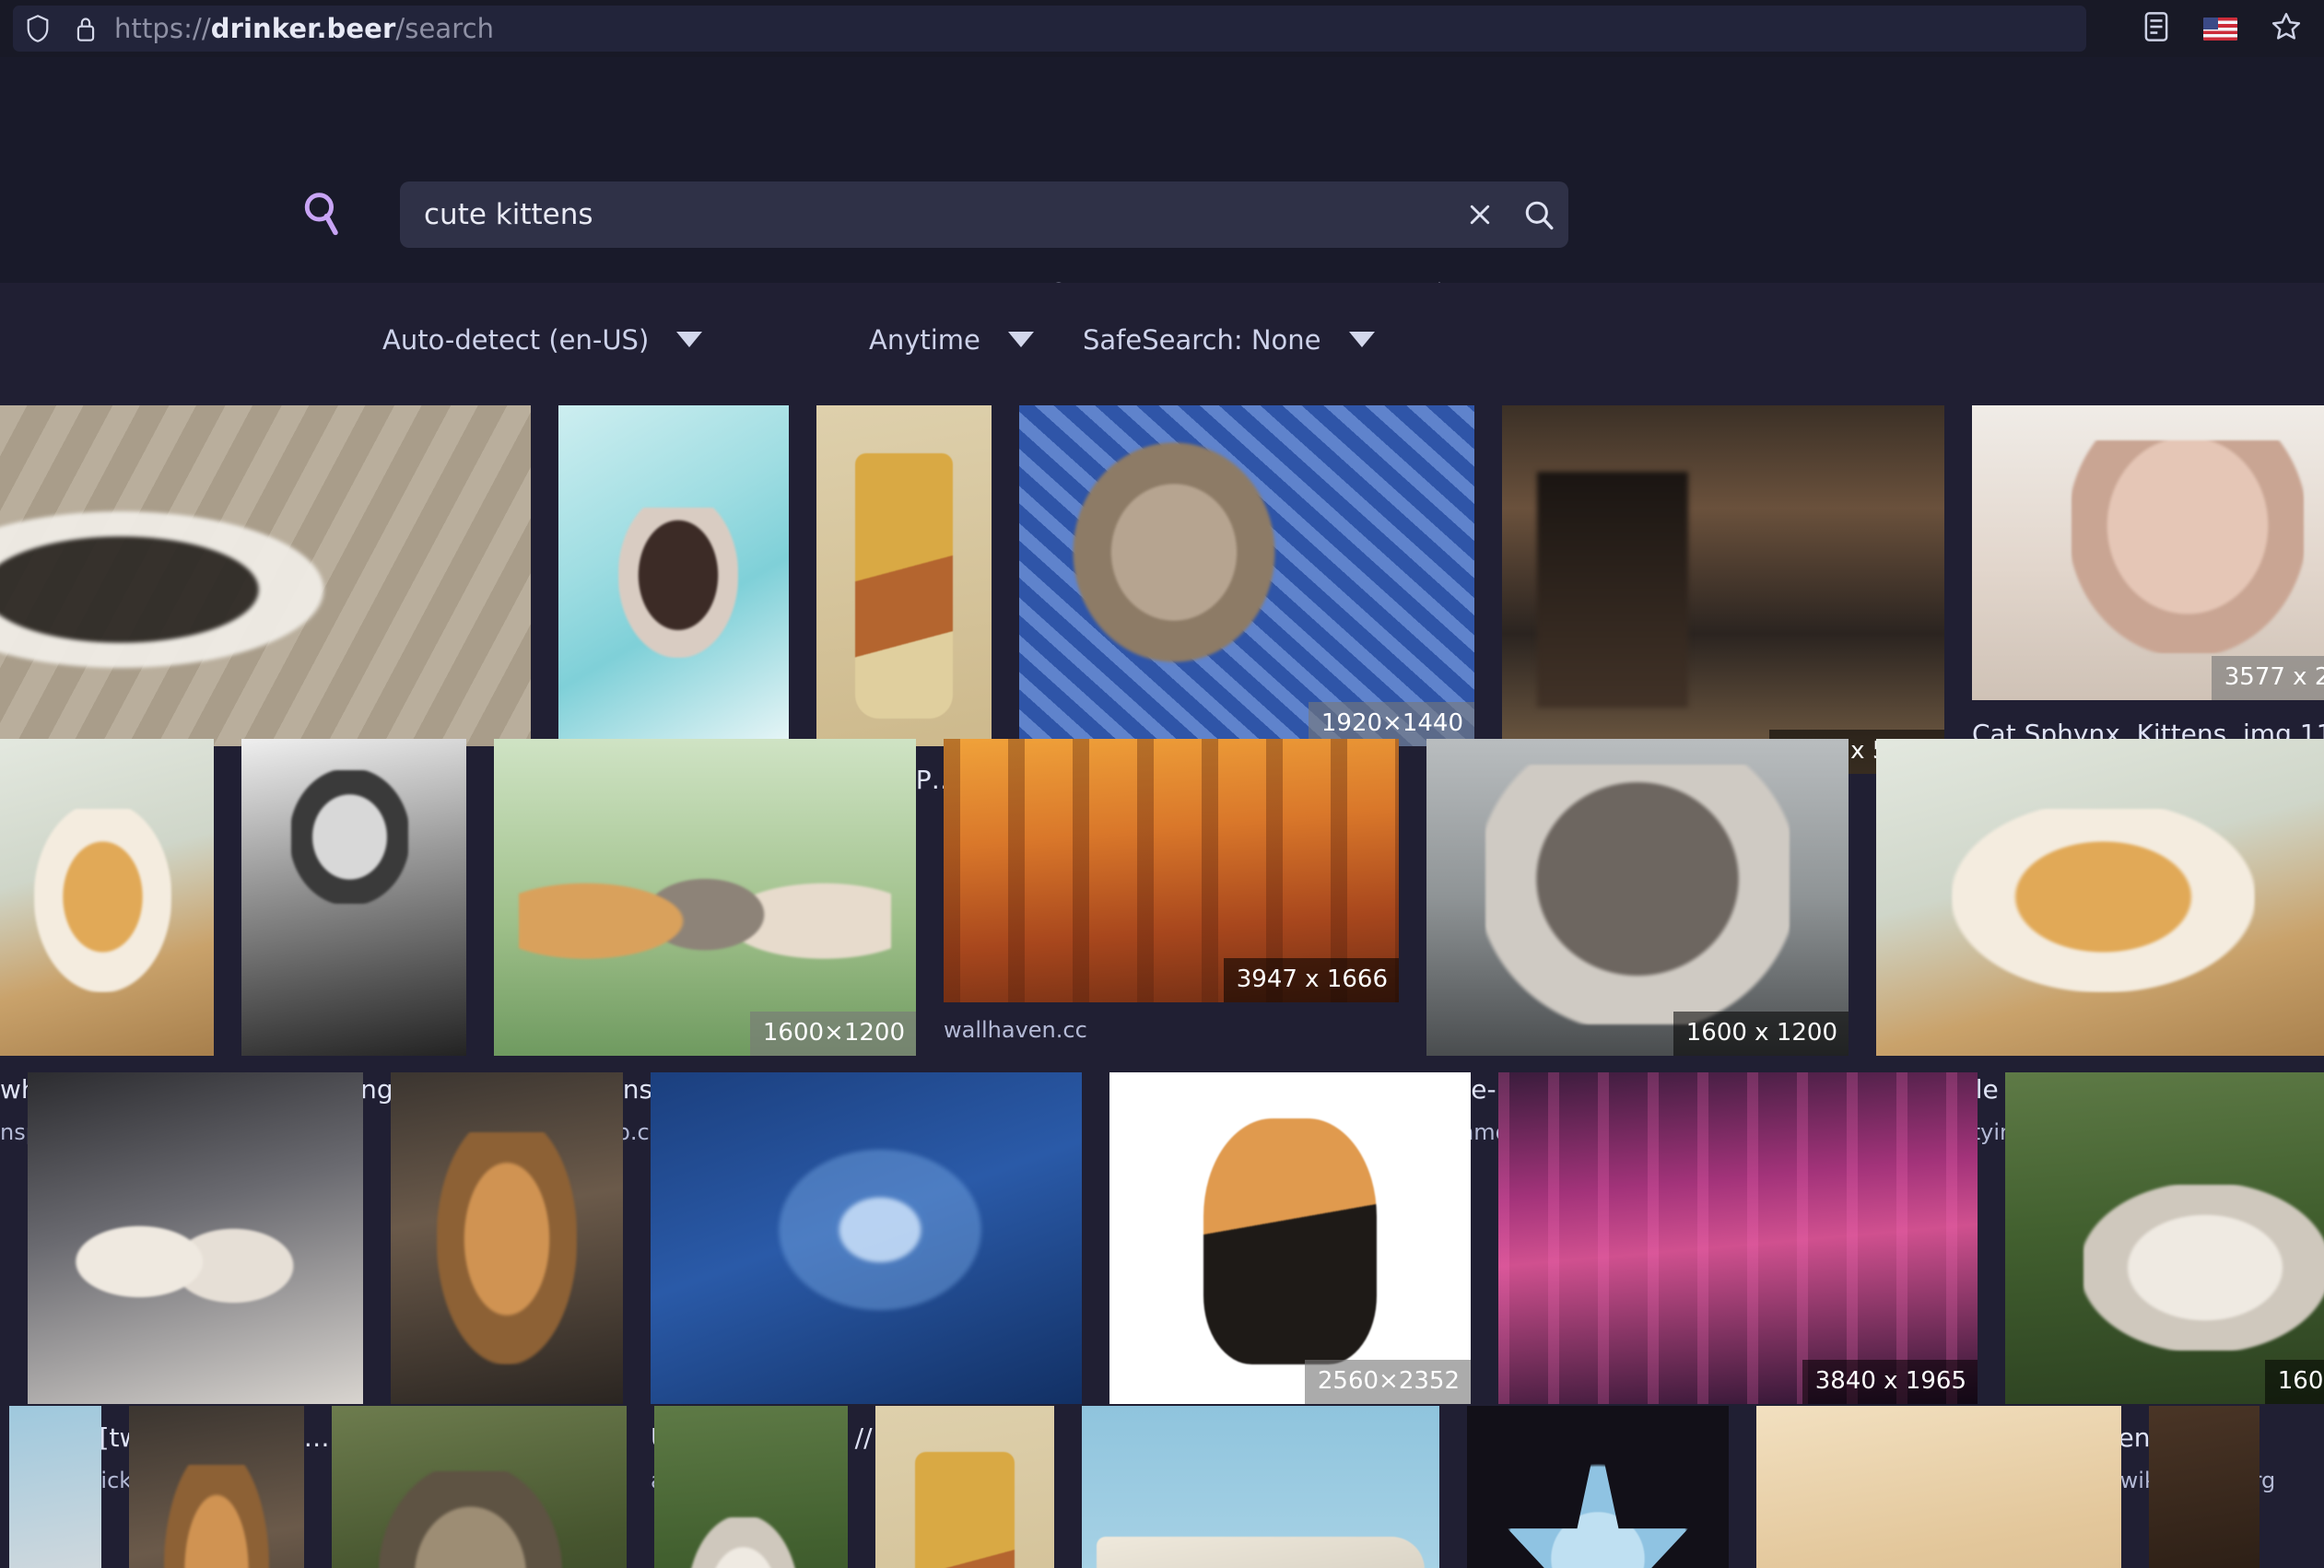  I want to click on result-thumbnail: 3577 x 2500, so click(2148, 552).